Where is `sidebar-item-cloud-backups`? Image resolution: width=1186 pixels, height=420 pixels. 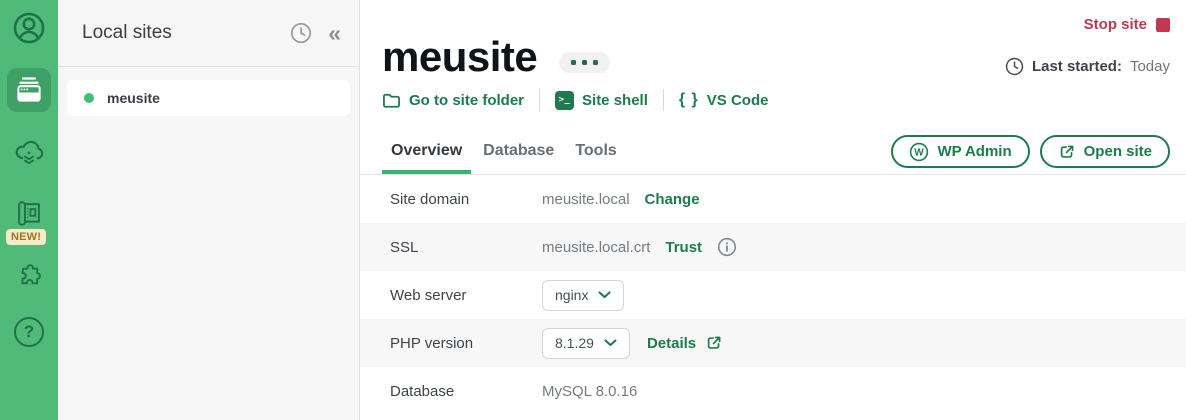
sidebar-item-cloud-backups is located at coordinates (29, 152).